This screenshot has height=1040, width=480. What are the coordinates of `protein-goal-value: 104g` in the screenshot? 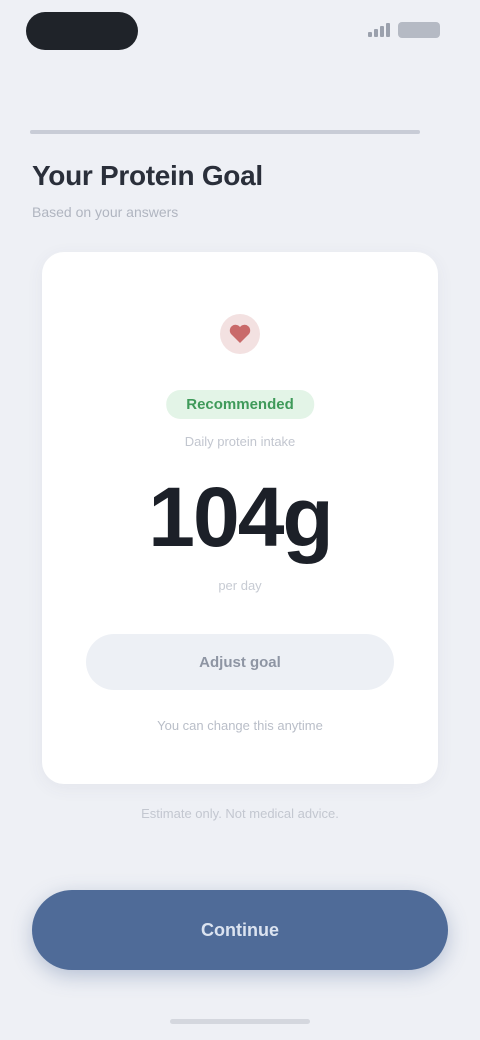 It's located at (240, 517).